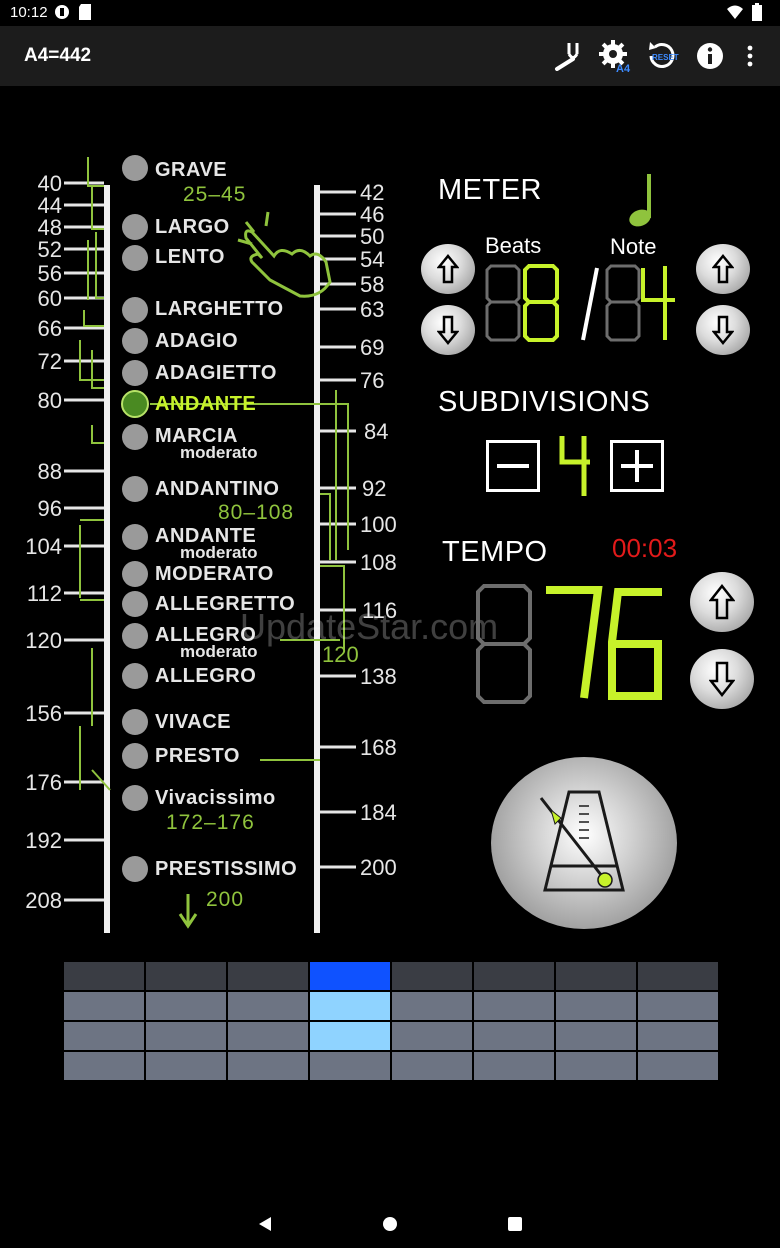 Image resolution: width=780 pixels, height=1248 pixels. Describe the element at coordinates (757, 14) in the screenshot. I see `battery-icon` at that location.